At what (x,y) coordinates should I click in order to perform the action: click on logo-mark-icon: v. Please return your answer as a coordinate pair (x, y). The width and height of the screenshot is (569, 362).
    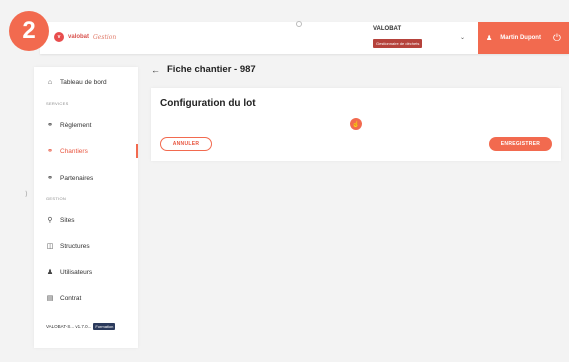
    Looking at the image, I should click on (59, 37).